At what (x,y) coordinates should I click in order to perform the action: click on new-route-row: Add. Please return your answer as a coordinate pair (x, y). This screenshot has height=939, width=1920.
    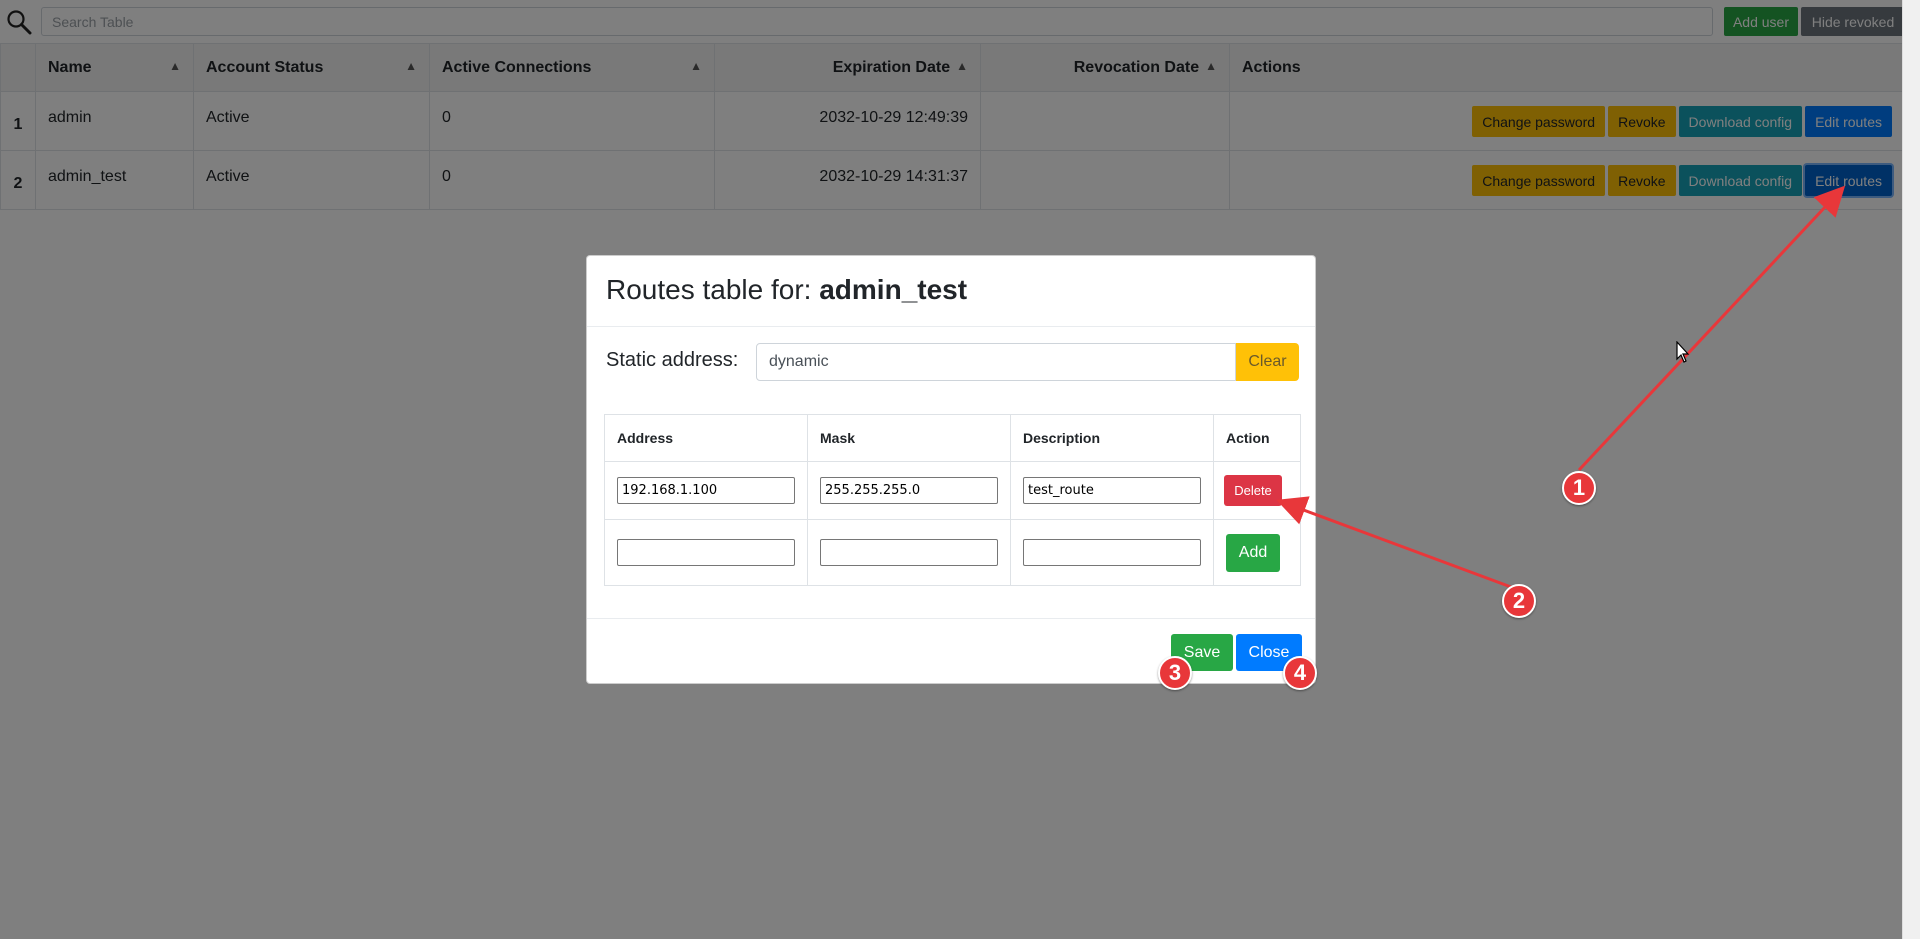
    Looking at the image, I should click on (952, 552).